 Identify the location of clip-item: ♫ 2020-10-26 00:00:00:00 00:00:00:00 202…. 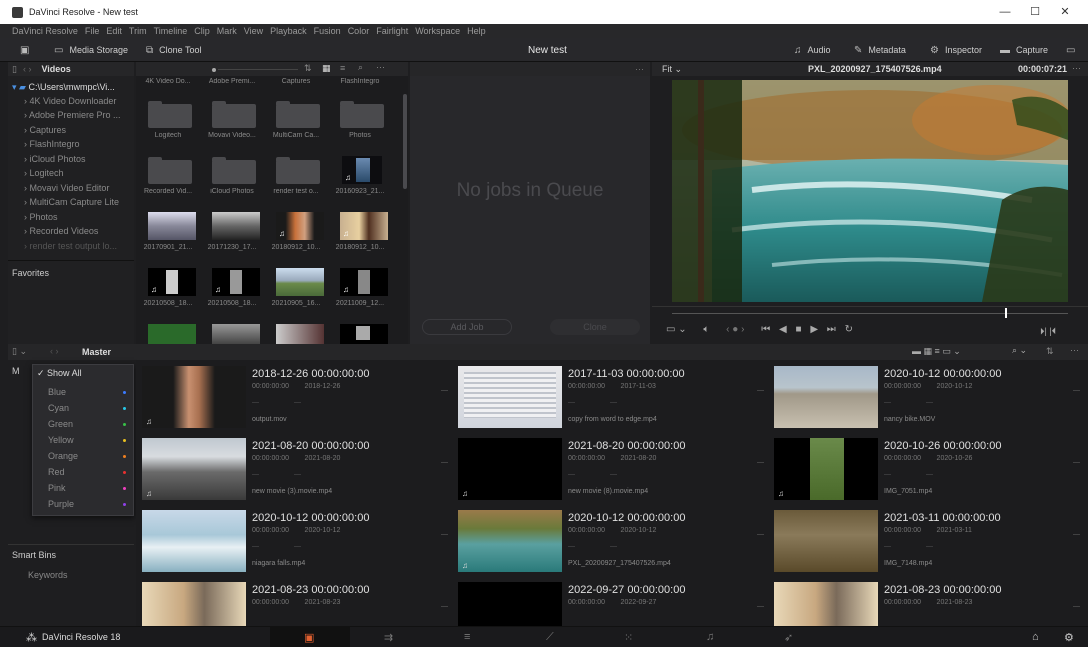
(930, 472).